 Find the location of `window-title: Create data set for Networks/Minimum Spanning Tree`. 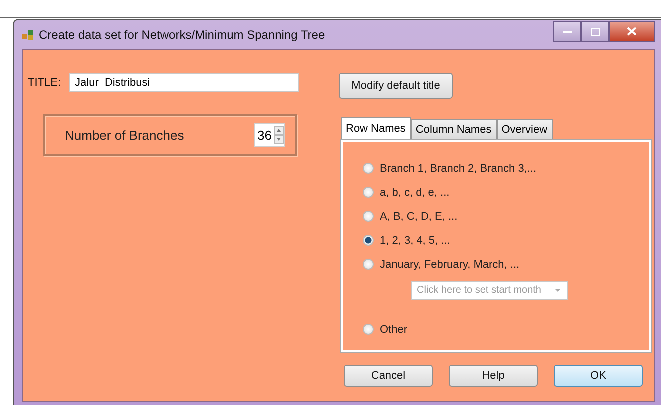

window-title: Create data set for Networks/Minimum Spanning Tree is located at coordinates (182, 35).